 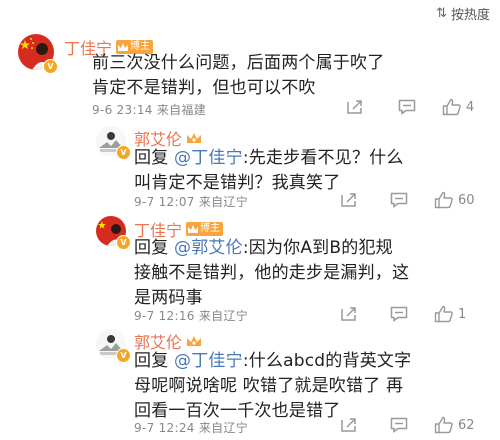 What do you see at coordinates (454, 200) in the screenshot?
I see `like-button: 60` at bounding box center [454, 200].